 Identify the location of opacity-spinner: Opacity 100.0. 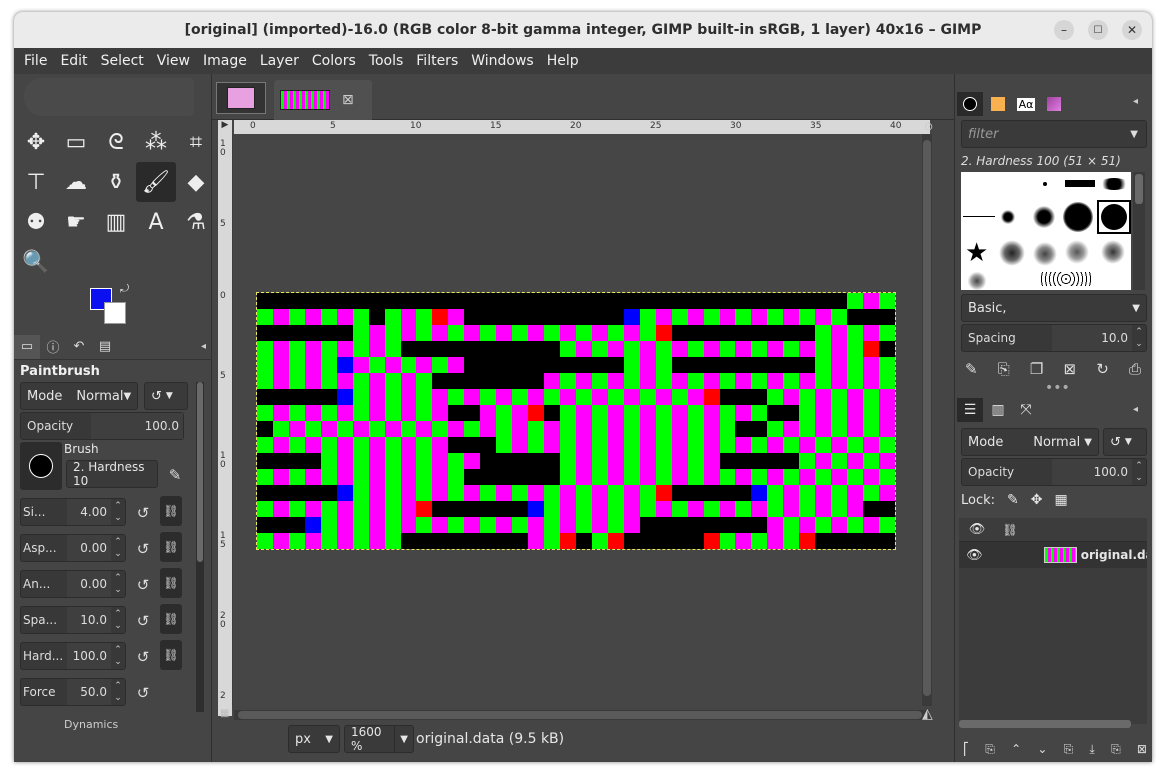
(102, 426).